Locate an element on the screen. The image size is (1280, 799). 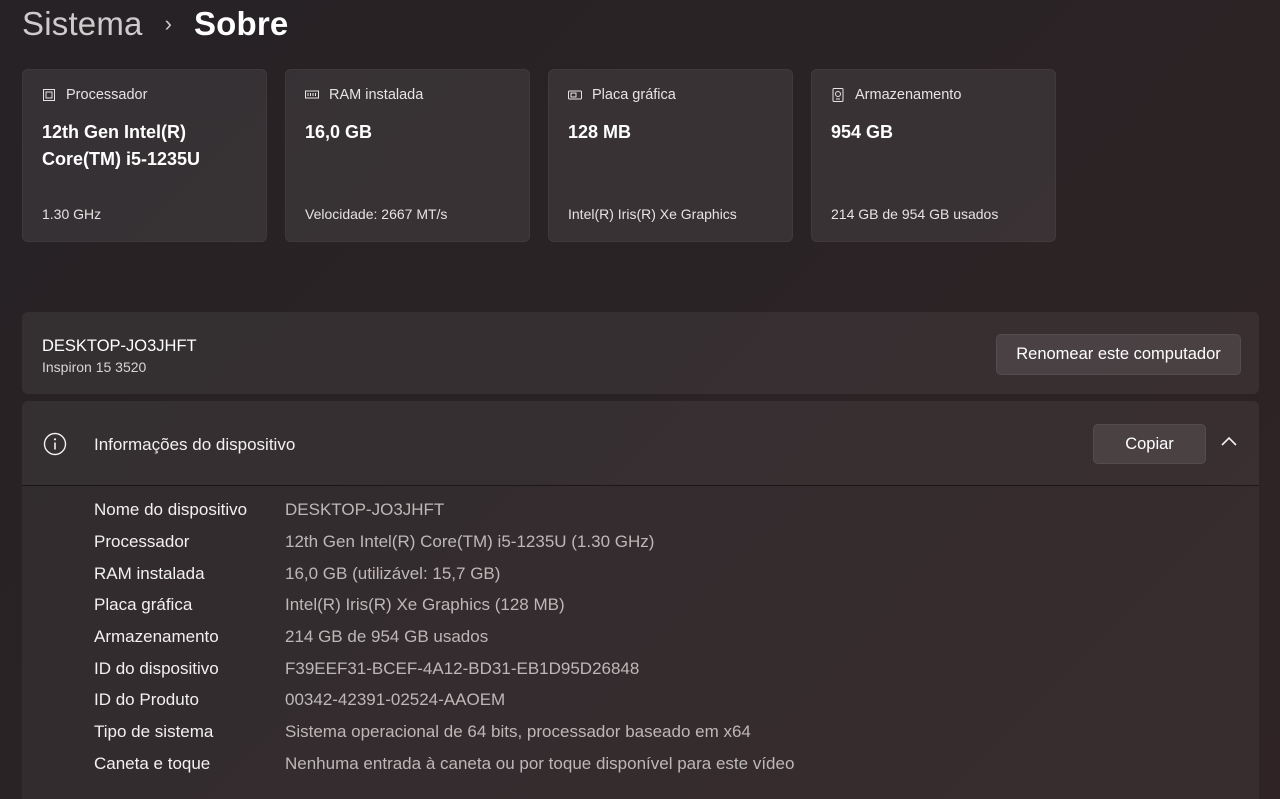
card-subtext: 214 GB de 954 GB usados is located at coordinates (915, 214).